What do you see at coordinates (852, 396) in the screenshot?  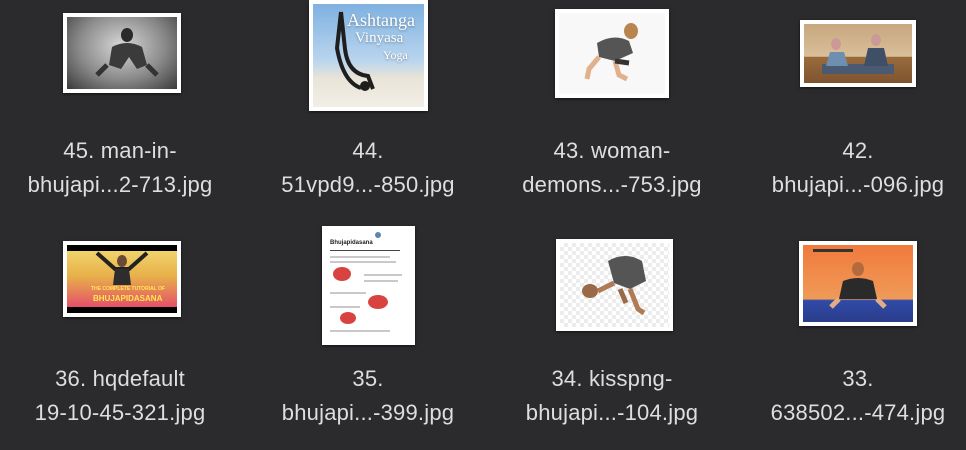 I see `file-name: 33. 638502...-474.jpg` at bounding box center [852, 396].